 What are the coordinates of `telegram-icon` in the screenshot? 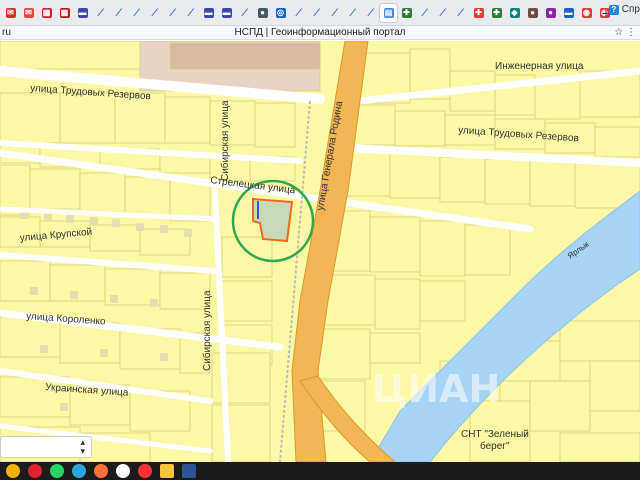 It's located at (79, 471).